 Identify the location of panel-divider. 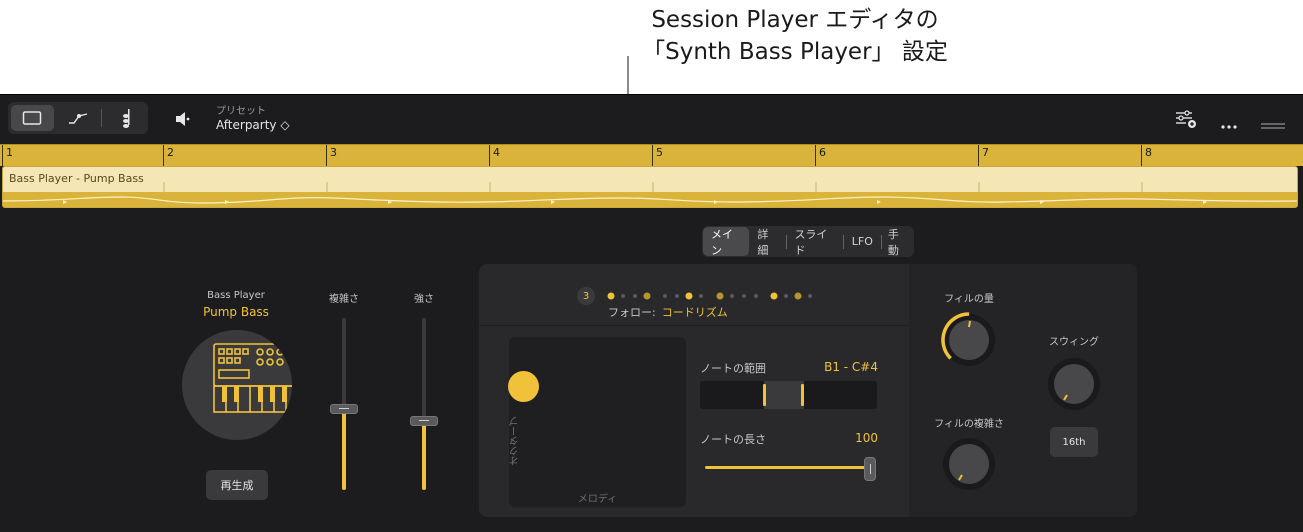
(694, 325).